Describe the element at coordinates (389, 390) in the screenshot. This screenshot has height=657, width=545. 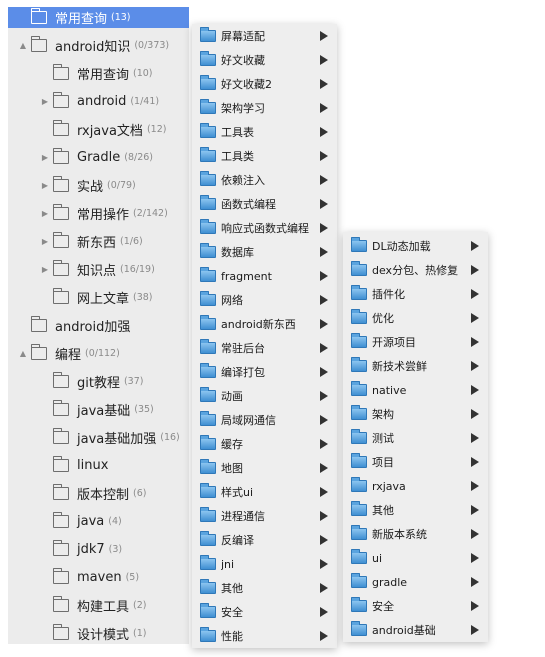
I see `menu-item-label: native` at that location.